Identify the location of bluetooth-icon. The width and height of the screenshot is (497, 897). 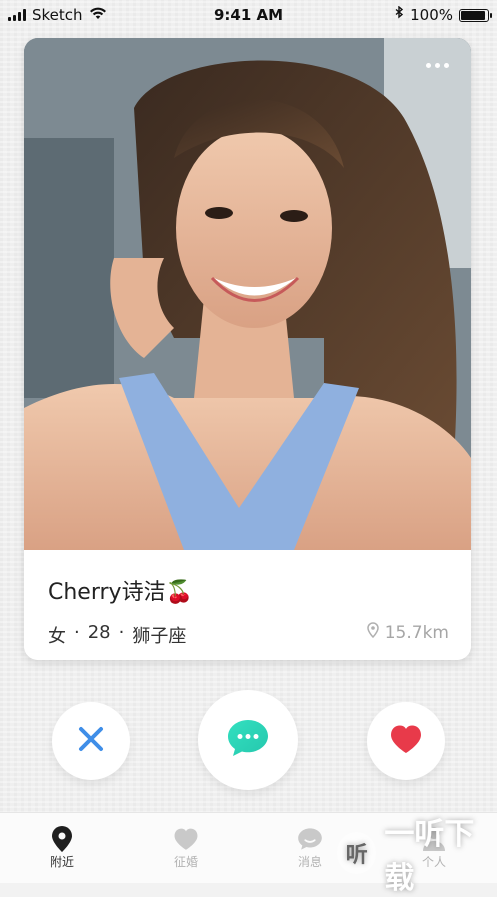
(399, 14).